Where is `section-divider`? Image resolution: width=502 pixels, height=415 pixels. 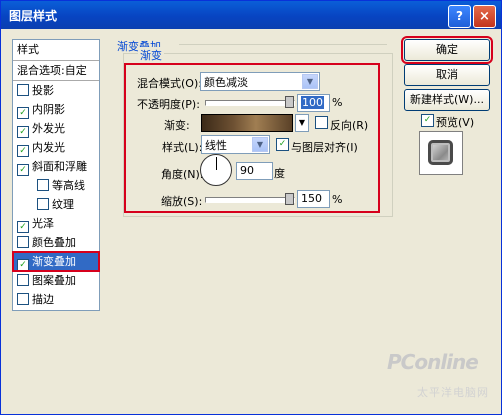 section-divider is located at coordinates (283, 44).